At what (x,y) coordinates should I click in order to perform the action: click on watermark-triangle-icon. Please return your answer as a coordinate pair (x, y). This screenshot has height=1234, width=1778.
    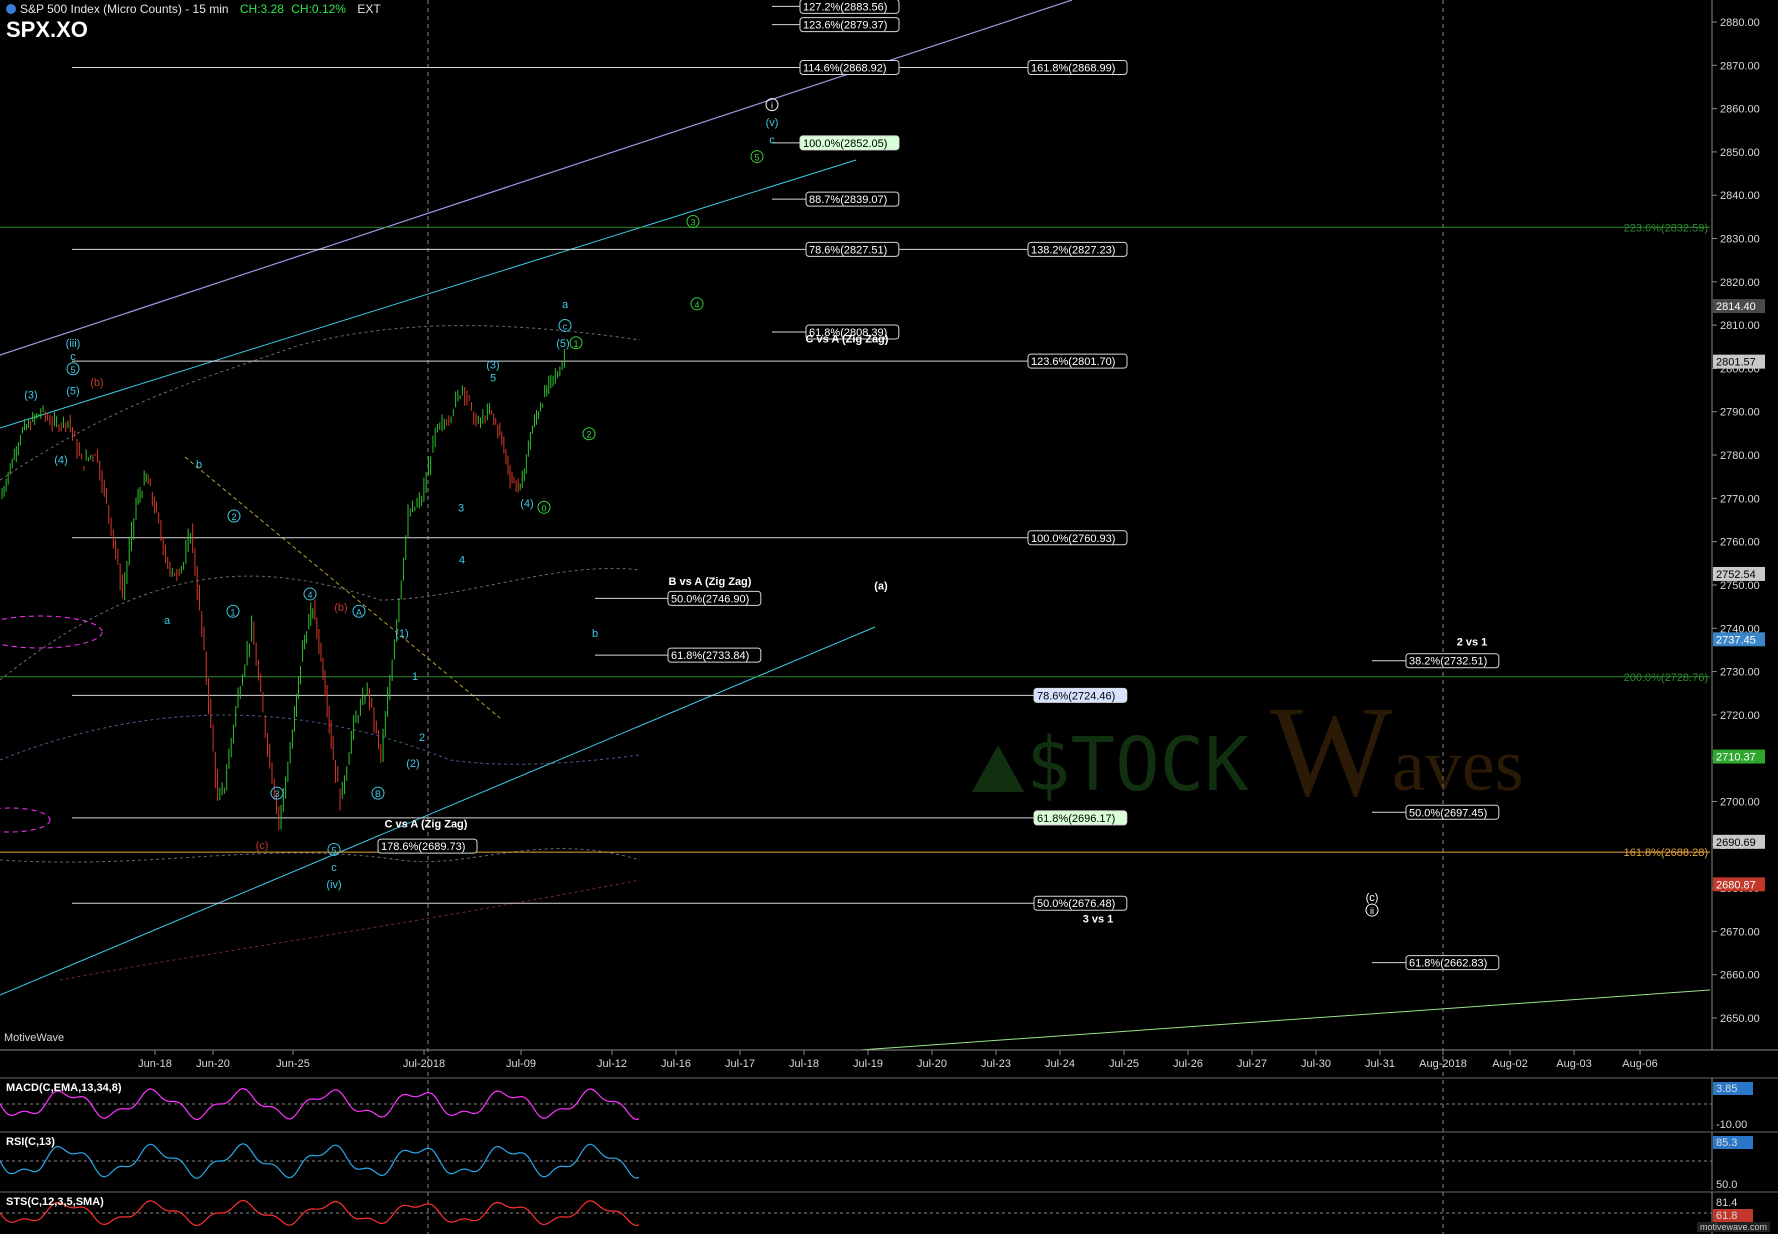
    Looking at the image, I should click on (998, 768).